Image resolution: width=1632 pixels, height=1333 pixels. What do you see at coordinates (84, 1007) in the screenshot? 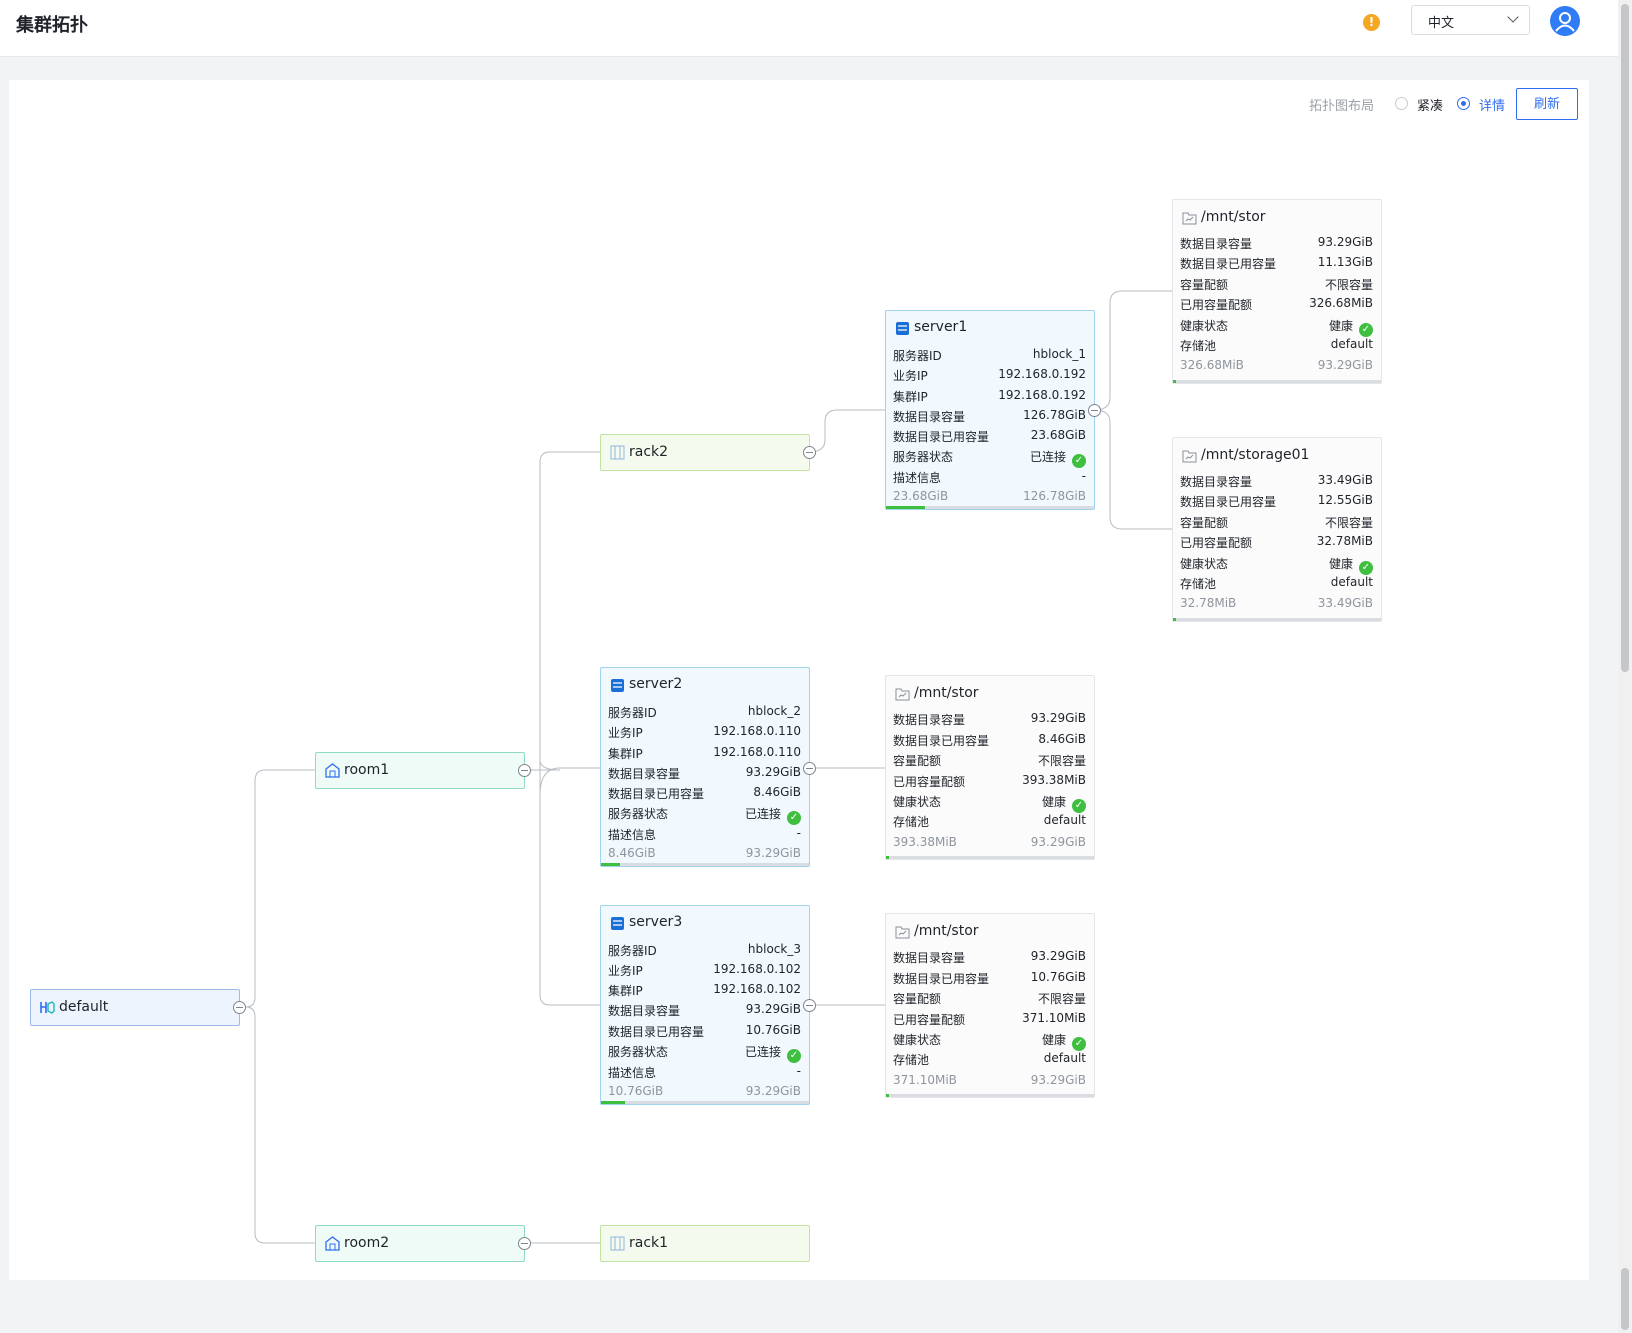
I see `node-label: default` at bounding box center [84, 1007].